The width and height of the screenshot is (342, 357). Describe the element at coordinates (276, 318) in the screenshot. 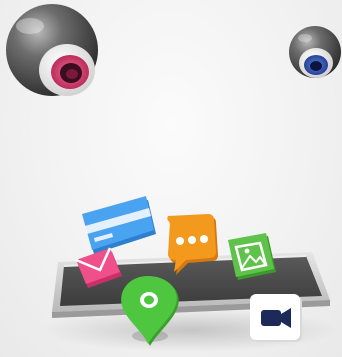

I see `video-camera-icon` at that location.